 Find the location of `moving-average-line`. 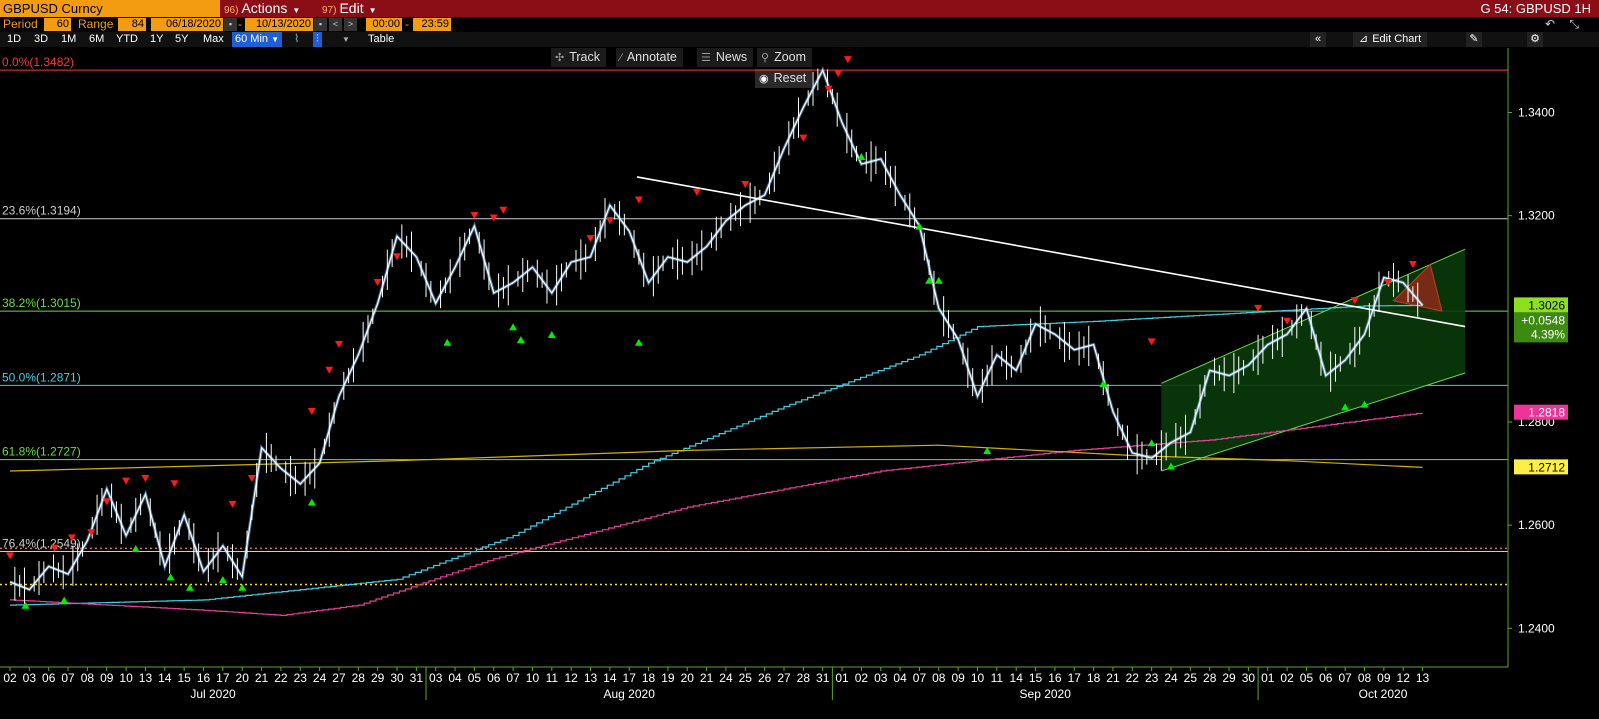

moving-average-line is located at coordinates (716, 458).